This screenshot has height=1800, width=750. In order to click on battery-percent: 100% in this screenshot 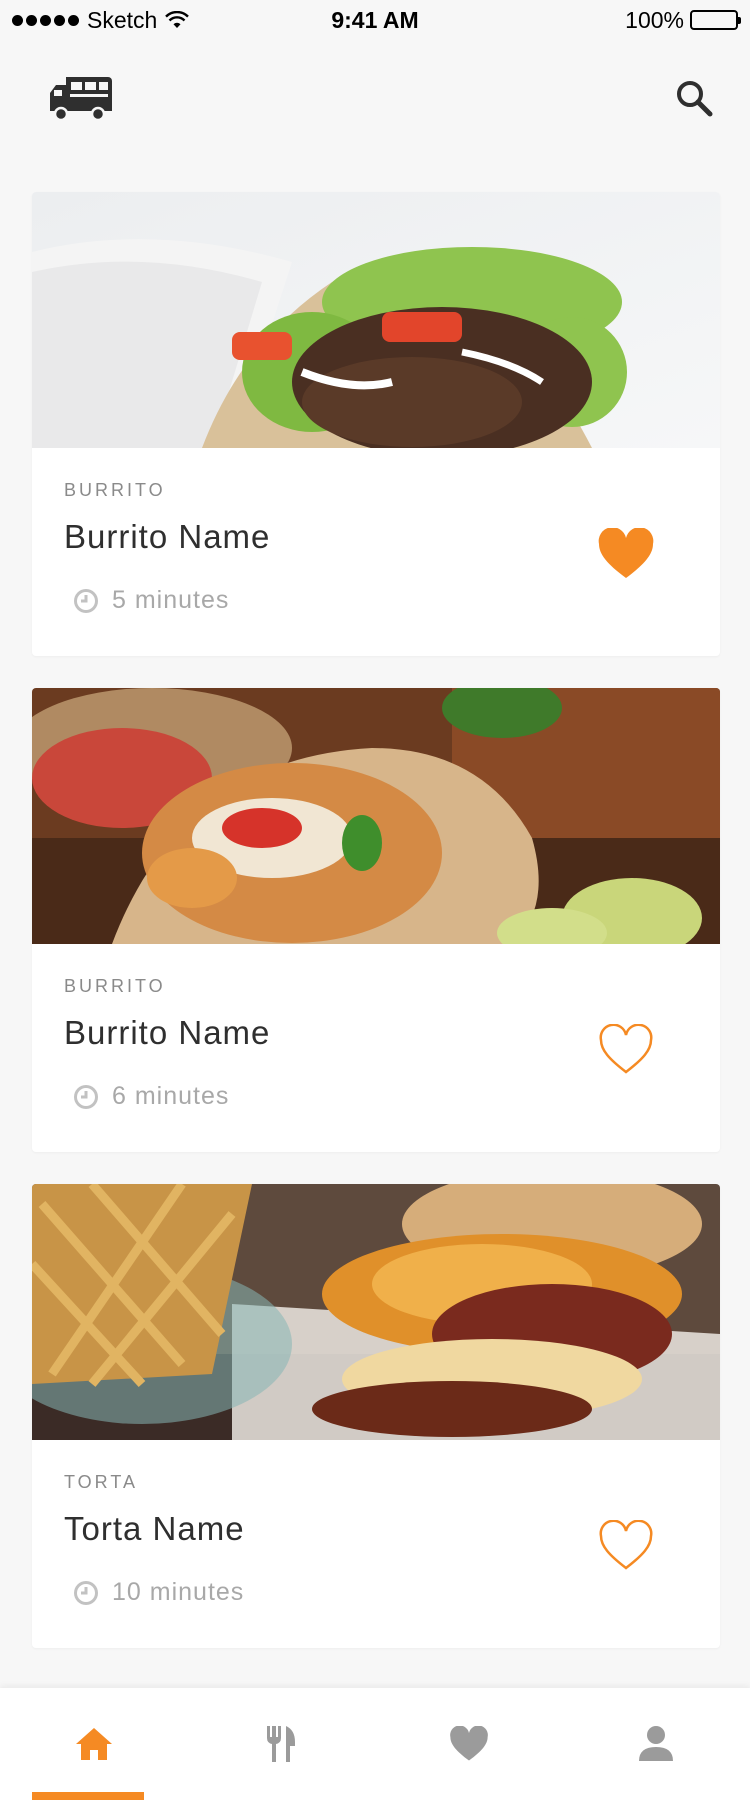, I will do `click(654, 19)`.